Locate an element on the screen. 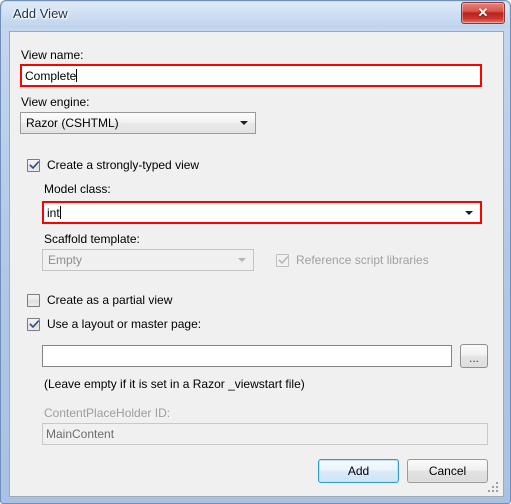  layout-page-checkbox: Use a layout or master page: is located at coordinates (114, 324).